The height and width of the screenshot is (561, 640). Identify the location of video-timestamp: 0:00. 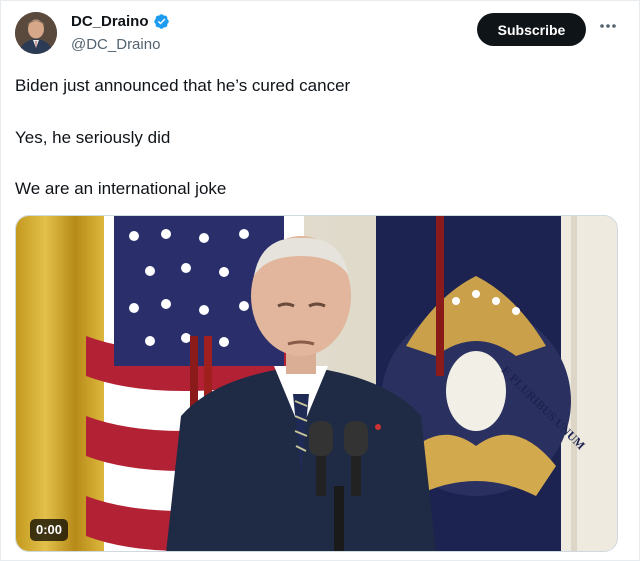
(49, 530).